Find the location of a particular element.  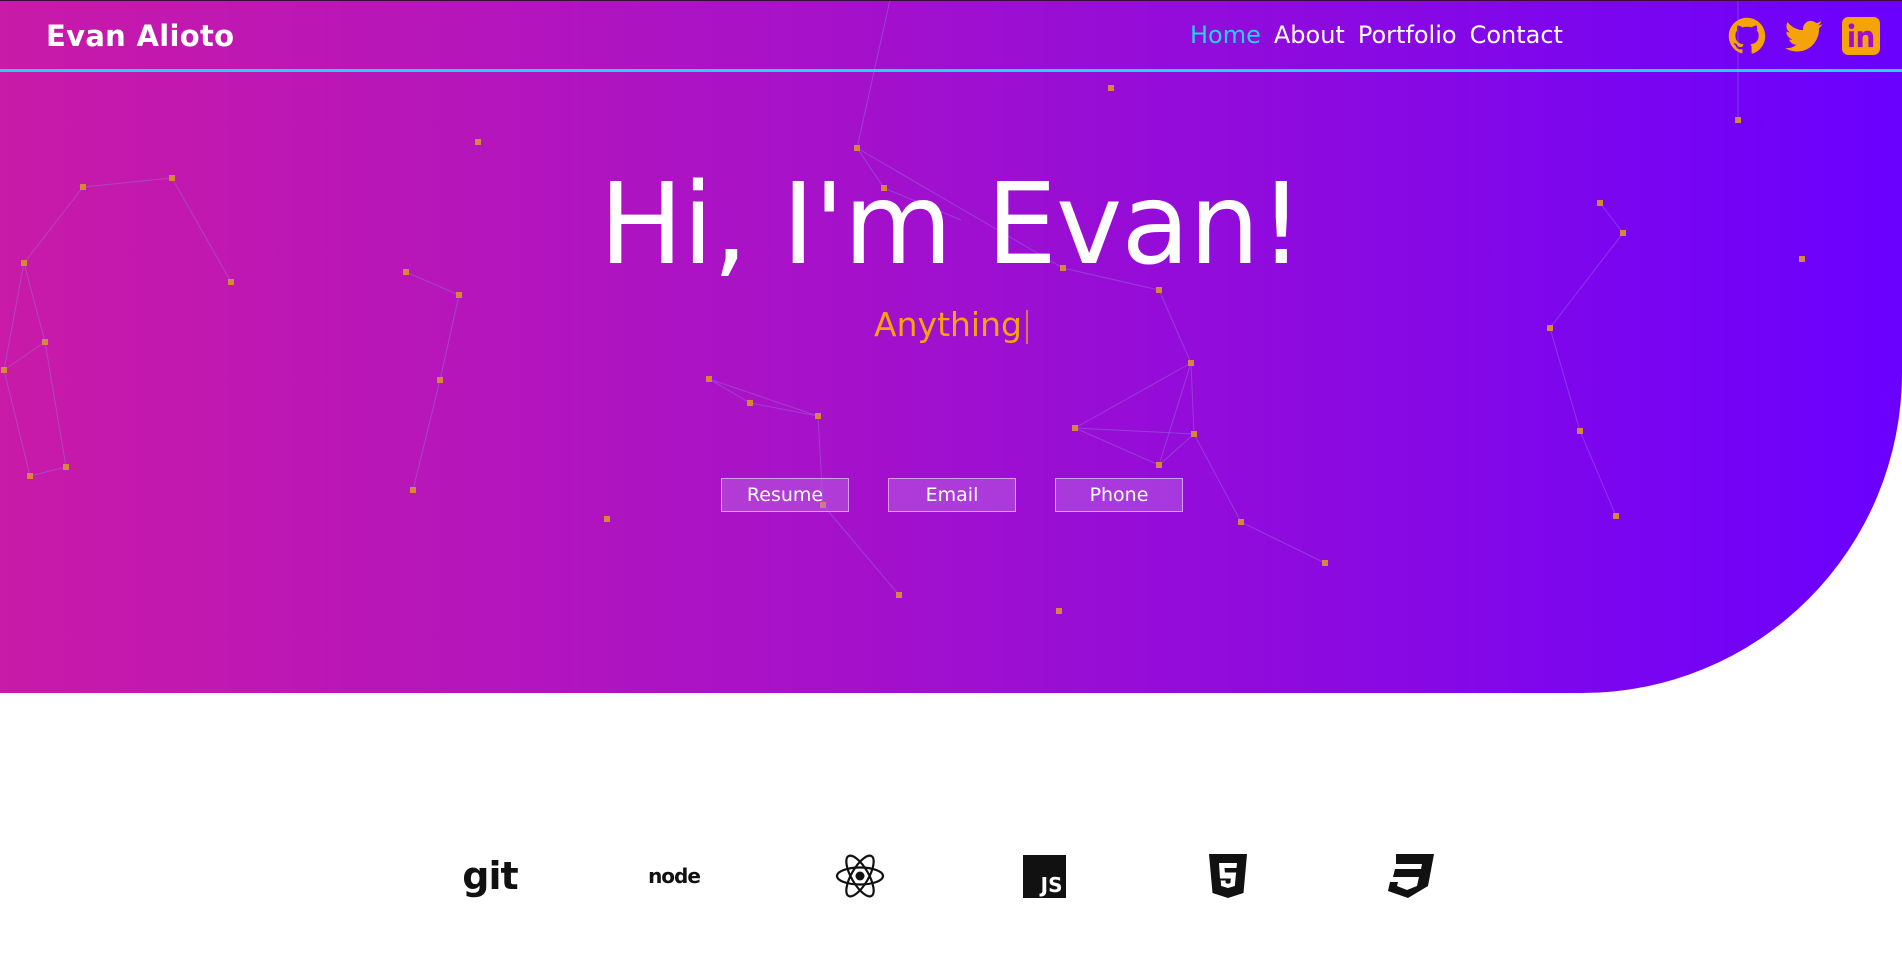

phone-button: Phone is located at coordinates (1119, 495).